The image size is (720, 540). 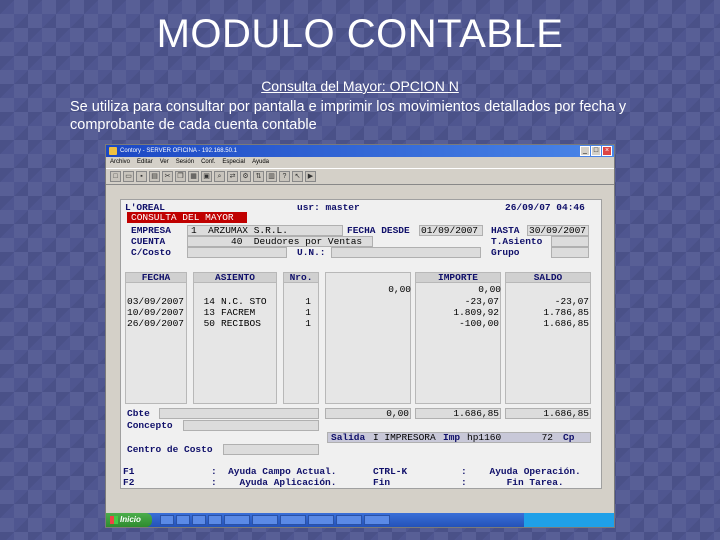 I want to click on row3-saldo: 1.686,85, so click(x=547, y=323).